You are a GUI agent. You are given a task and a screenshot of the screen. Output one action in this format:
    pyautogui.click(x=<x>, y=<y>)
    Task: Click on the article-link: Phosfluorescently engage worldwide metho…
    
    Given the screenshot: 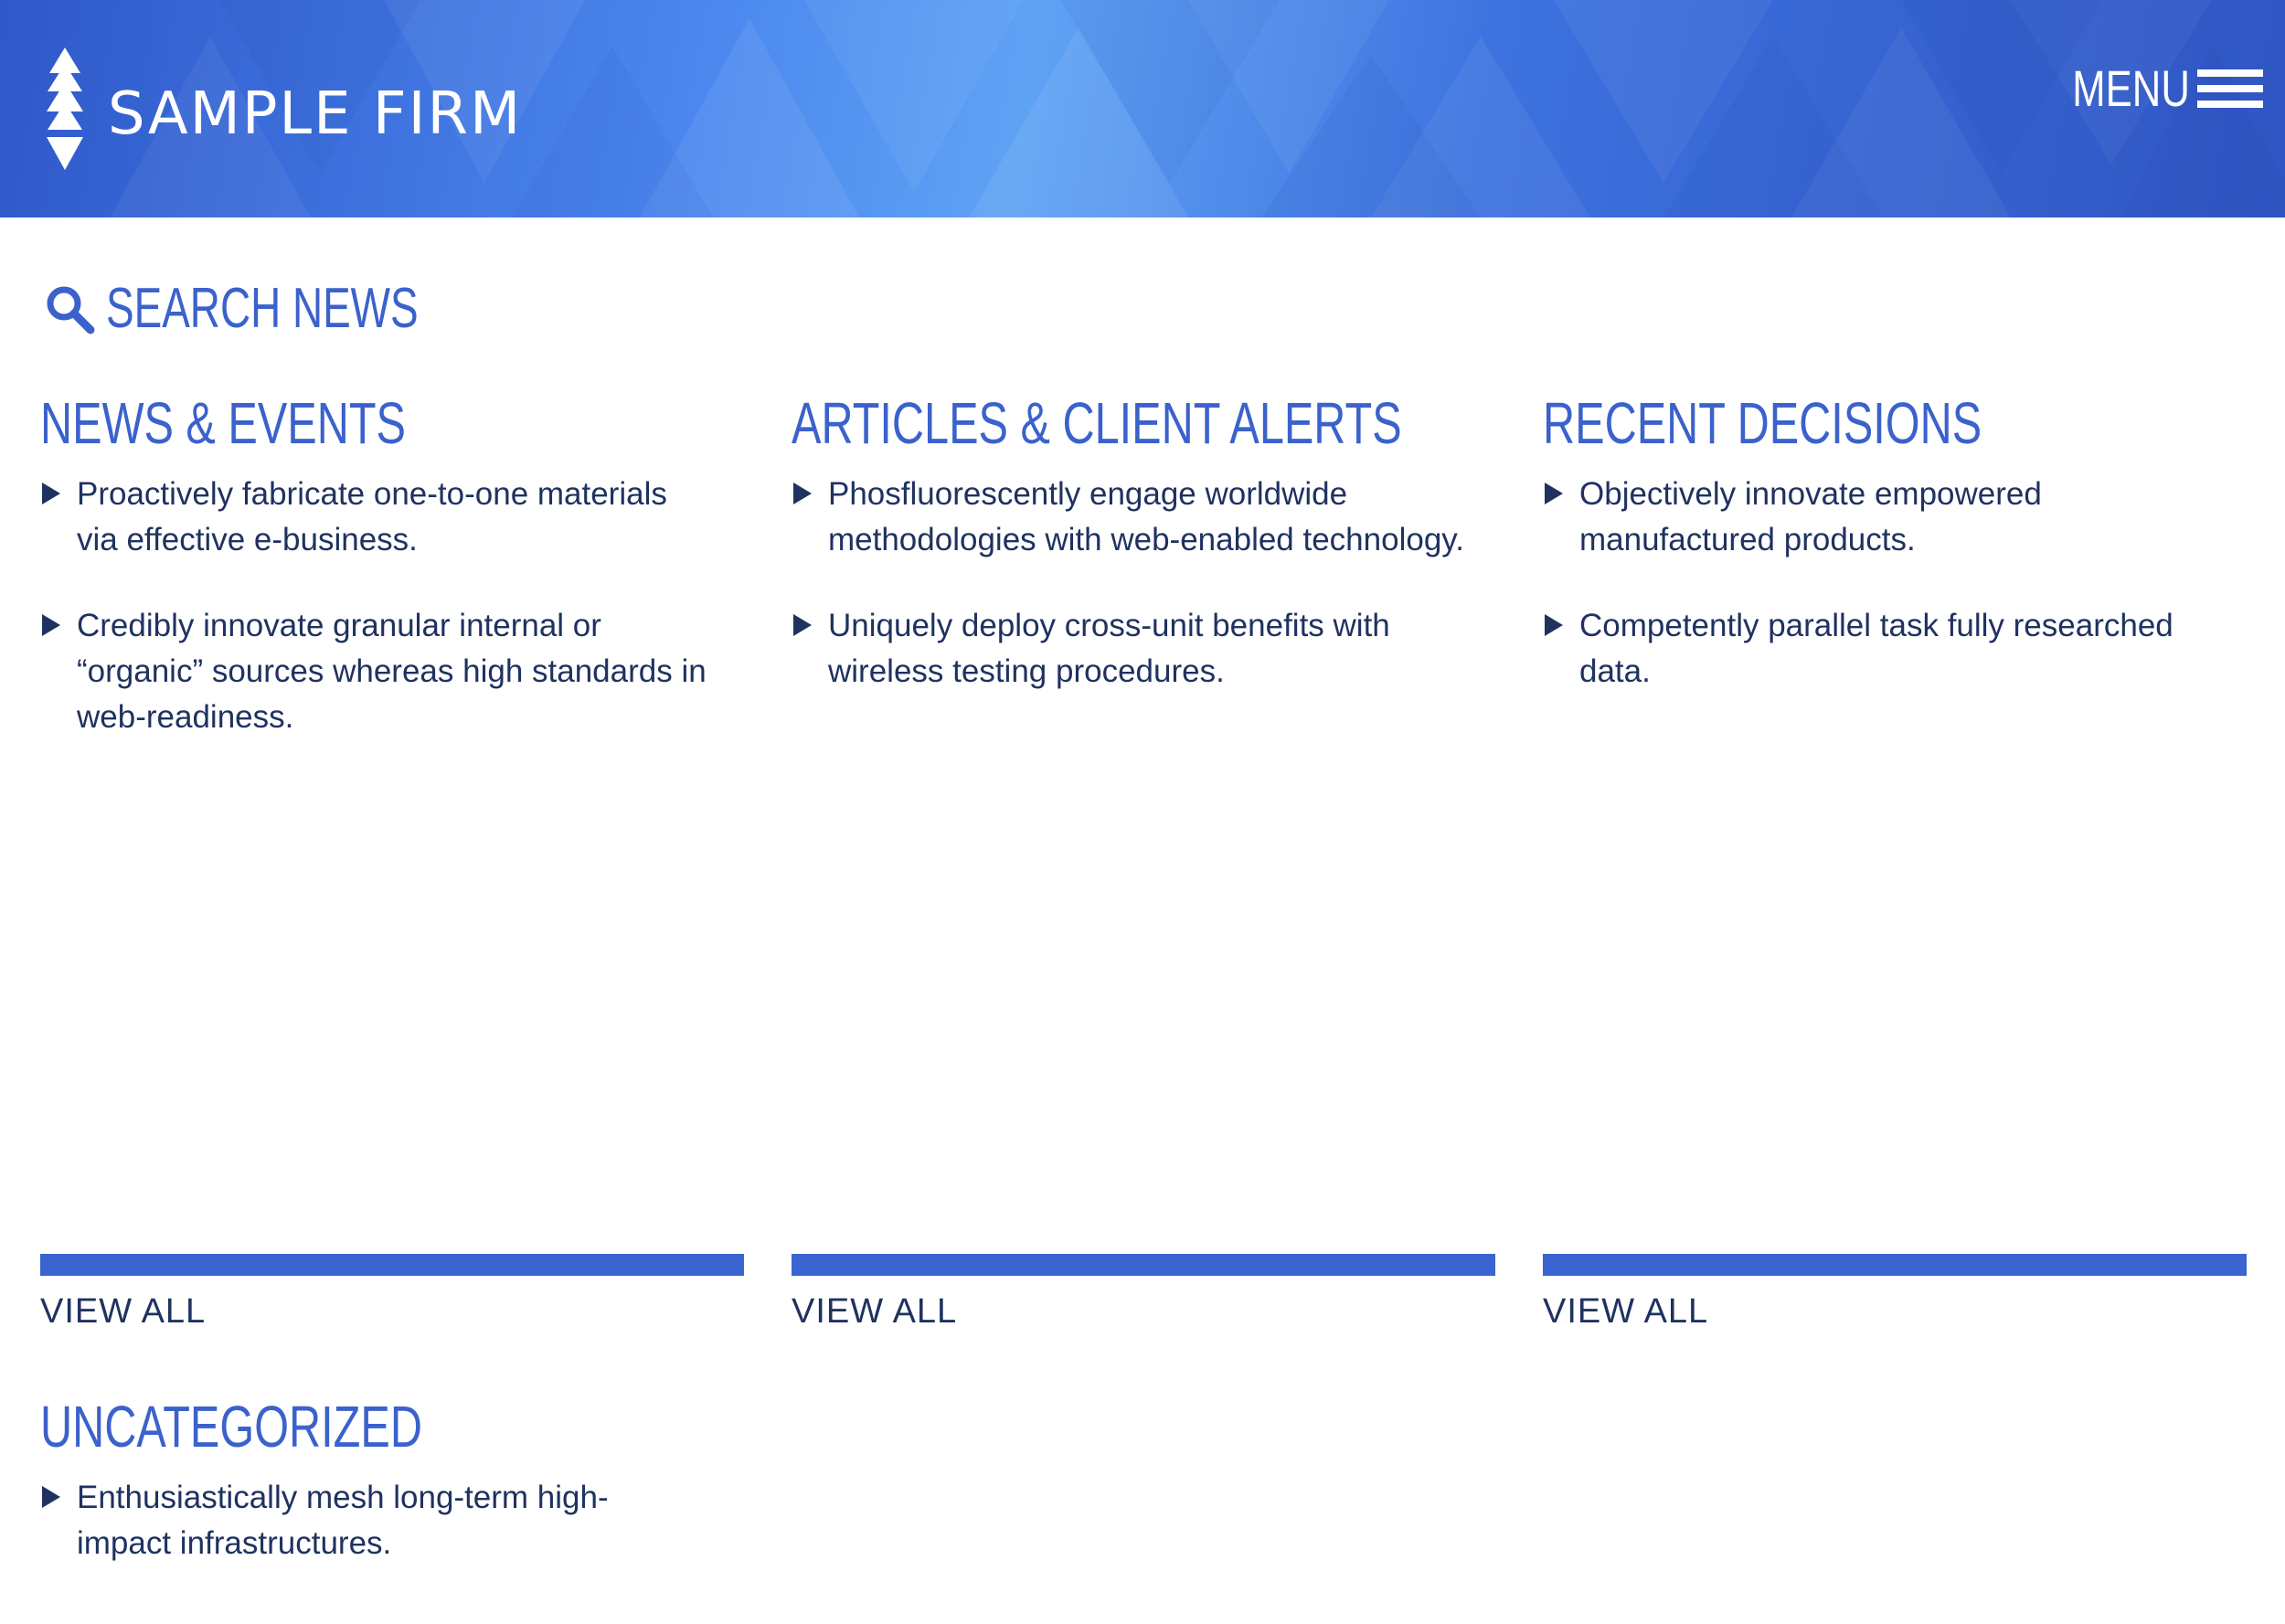 What is the action you would take?
    pyautogui.click(x=1146, y=516)
    